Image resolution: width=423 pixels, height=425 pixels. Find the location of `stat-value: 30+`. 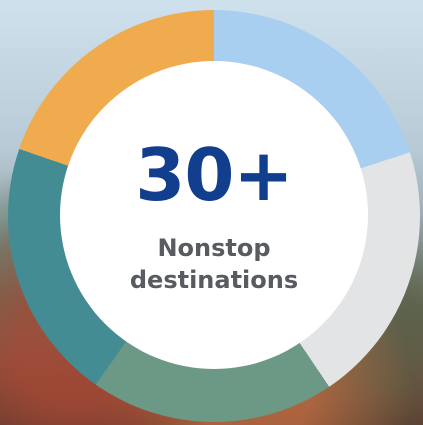

stat-value: 30+ is located at coordinates (214, 175).